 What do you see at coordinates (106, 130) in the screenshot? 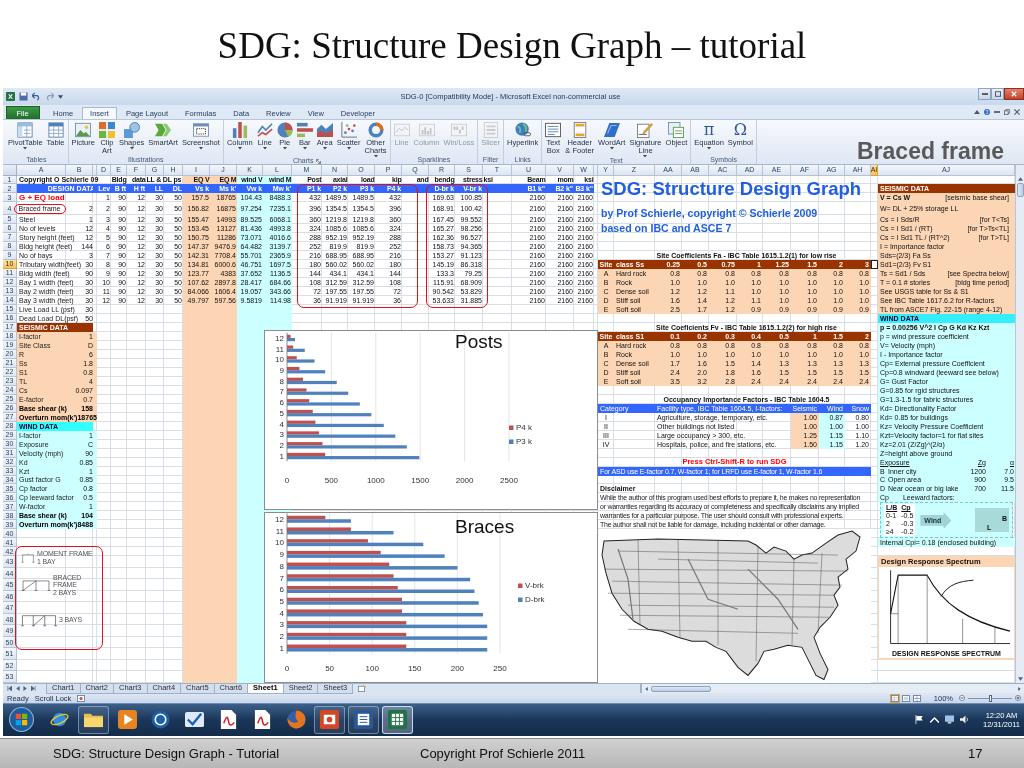
I see `clip-art-icon` at bounding box center [106, 130].